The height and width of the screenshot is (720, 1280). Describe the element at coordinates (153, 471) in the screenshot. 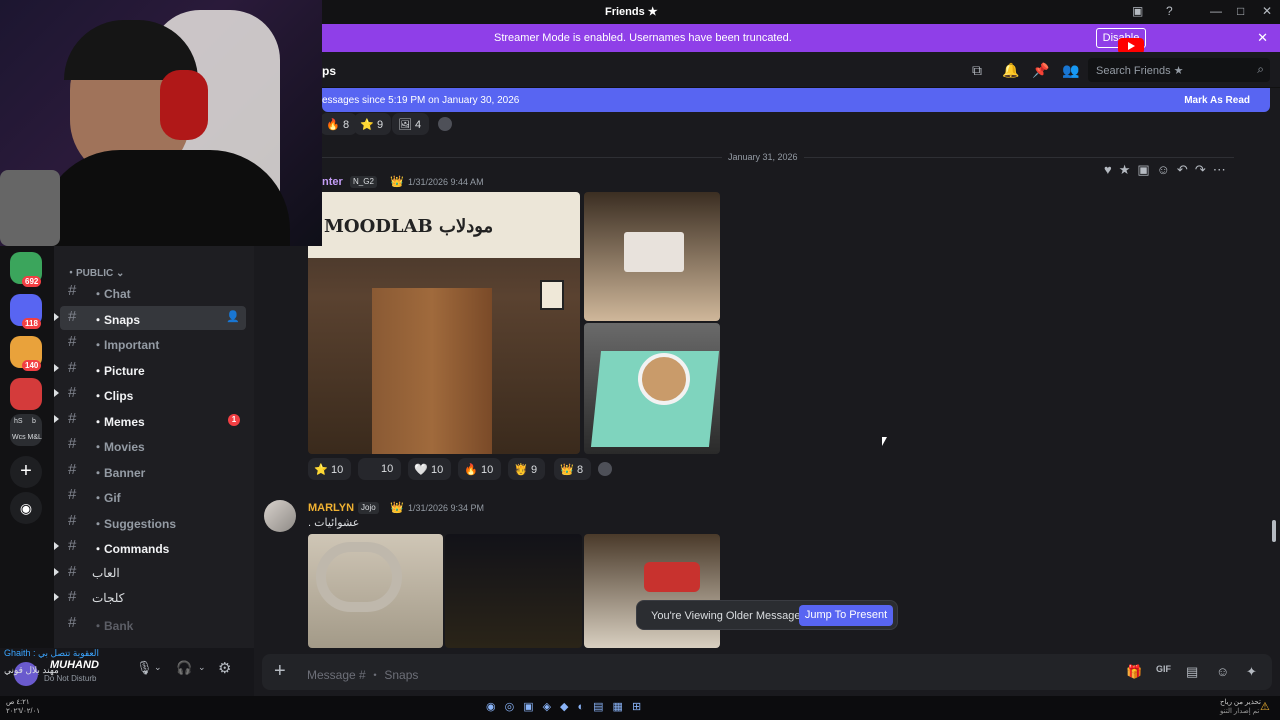

I see `channel-item: # ・Banner` at that location.